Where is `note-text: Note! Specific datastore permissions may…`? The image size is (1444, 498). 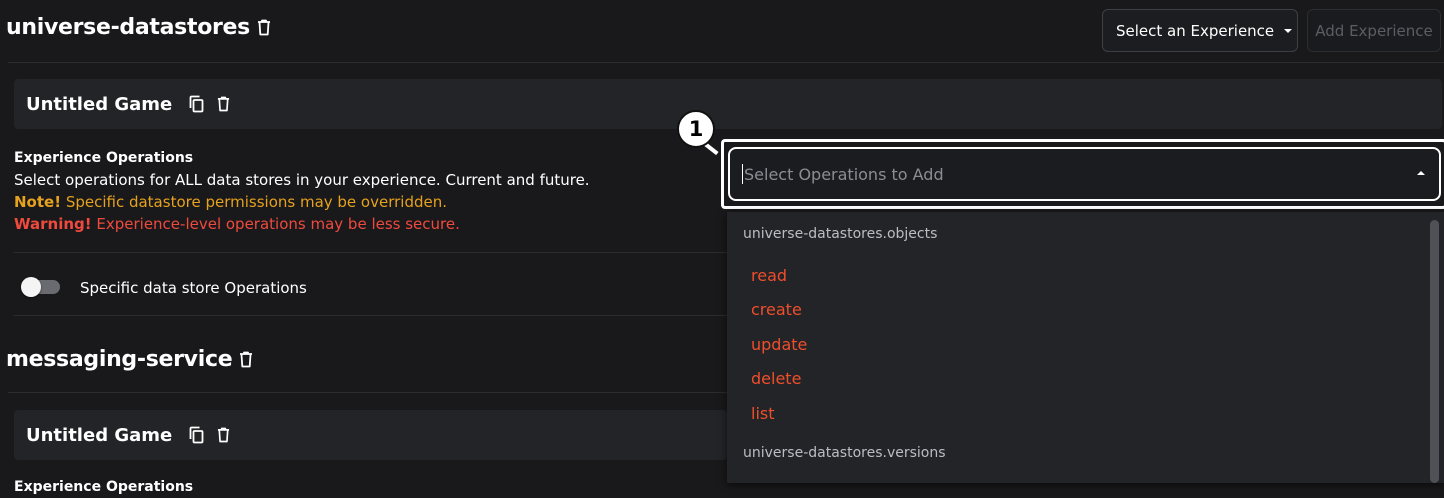 note-text: Note! Specific datastore permissions may… is located at coordinates (230, 202).